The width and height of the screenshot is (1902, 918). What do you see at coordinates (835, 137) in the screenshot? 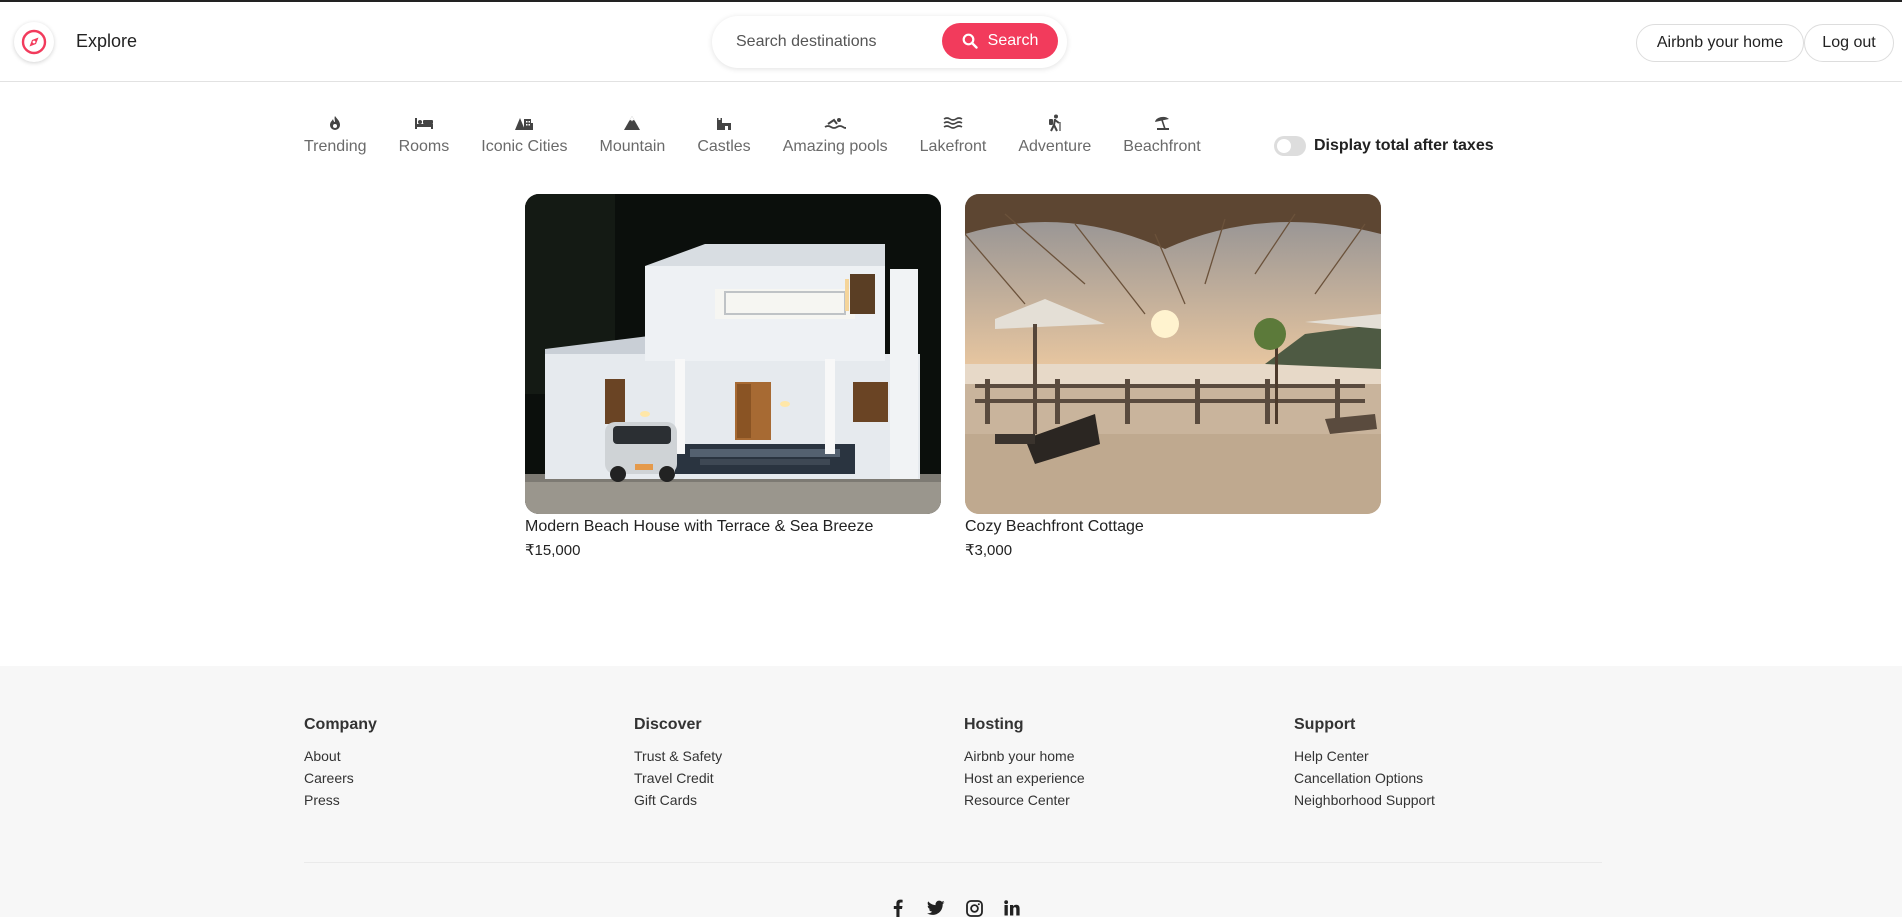
I see `category-amazing-pools: Amazing pools` at bounding box center [835, 137].